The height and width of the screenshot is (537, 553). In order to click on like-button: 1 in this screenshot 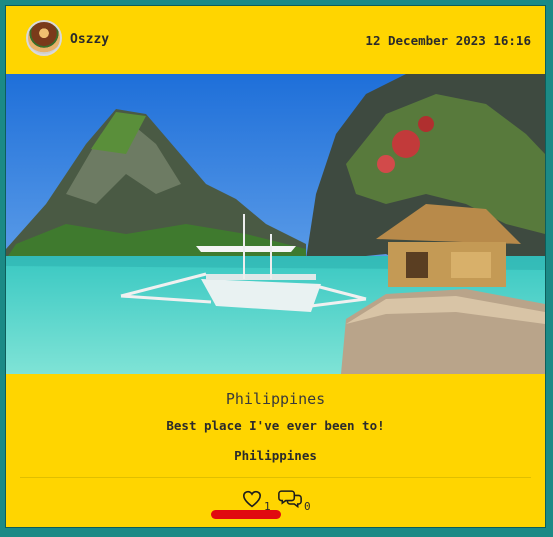, I will do `click(256, 501)`.